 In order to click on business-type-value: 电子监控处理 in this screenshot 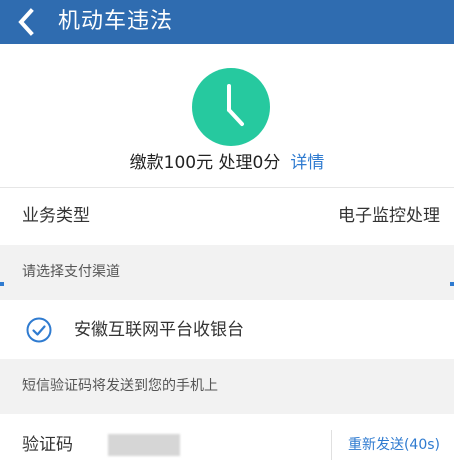, I will do `click(389, 216)`.